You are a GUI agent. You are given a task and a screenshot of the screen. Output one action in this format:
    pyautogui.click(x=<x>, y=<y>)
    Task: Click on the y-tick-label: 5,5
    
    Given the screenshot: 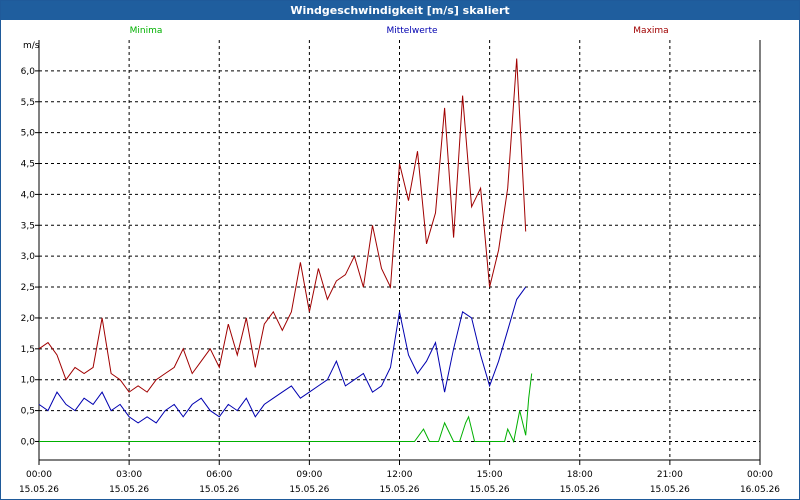 What is the action you would take?
    pyautogui.click(x=28, y=103)
    